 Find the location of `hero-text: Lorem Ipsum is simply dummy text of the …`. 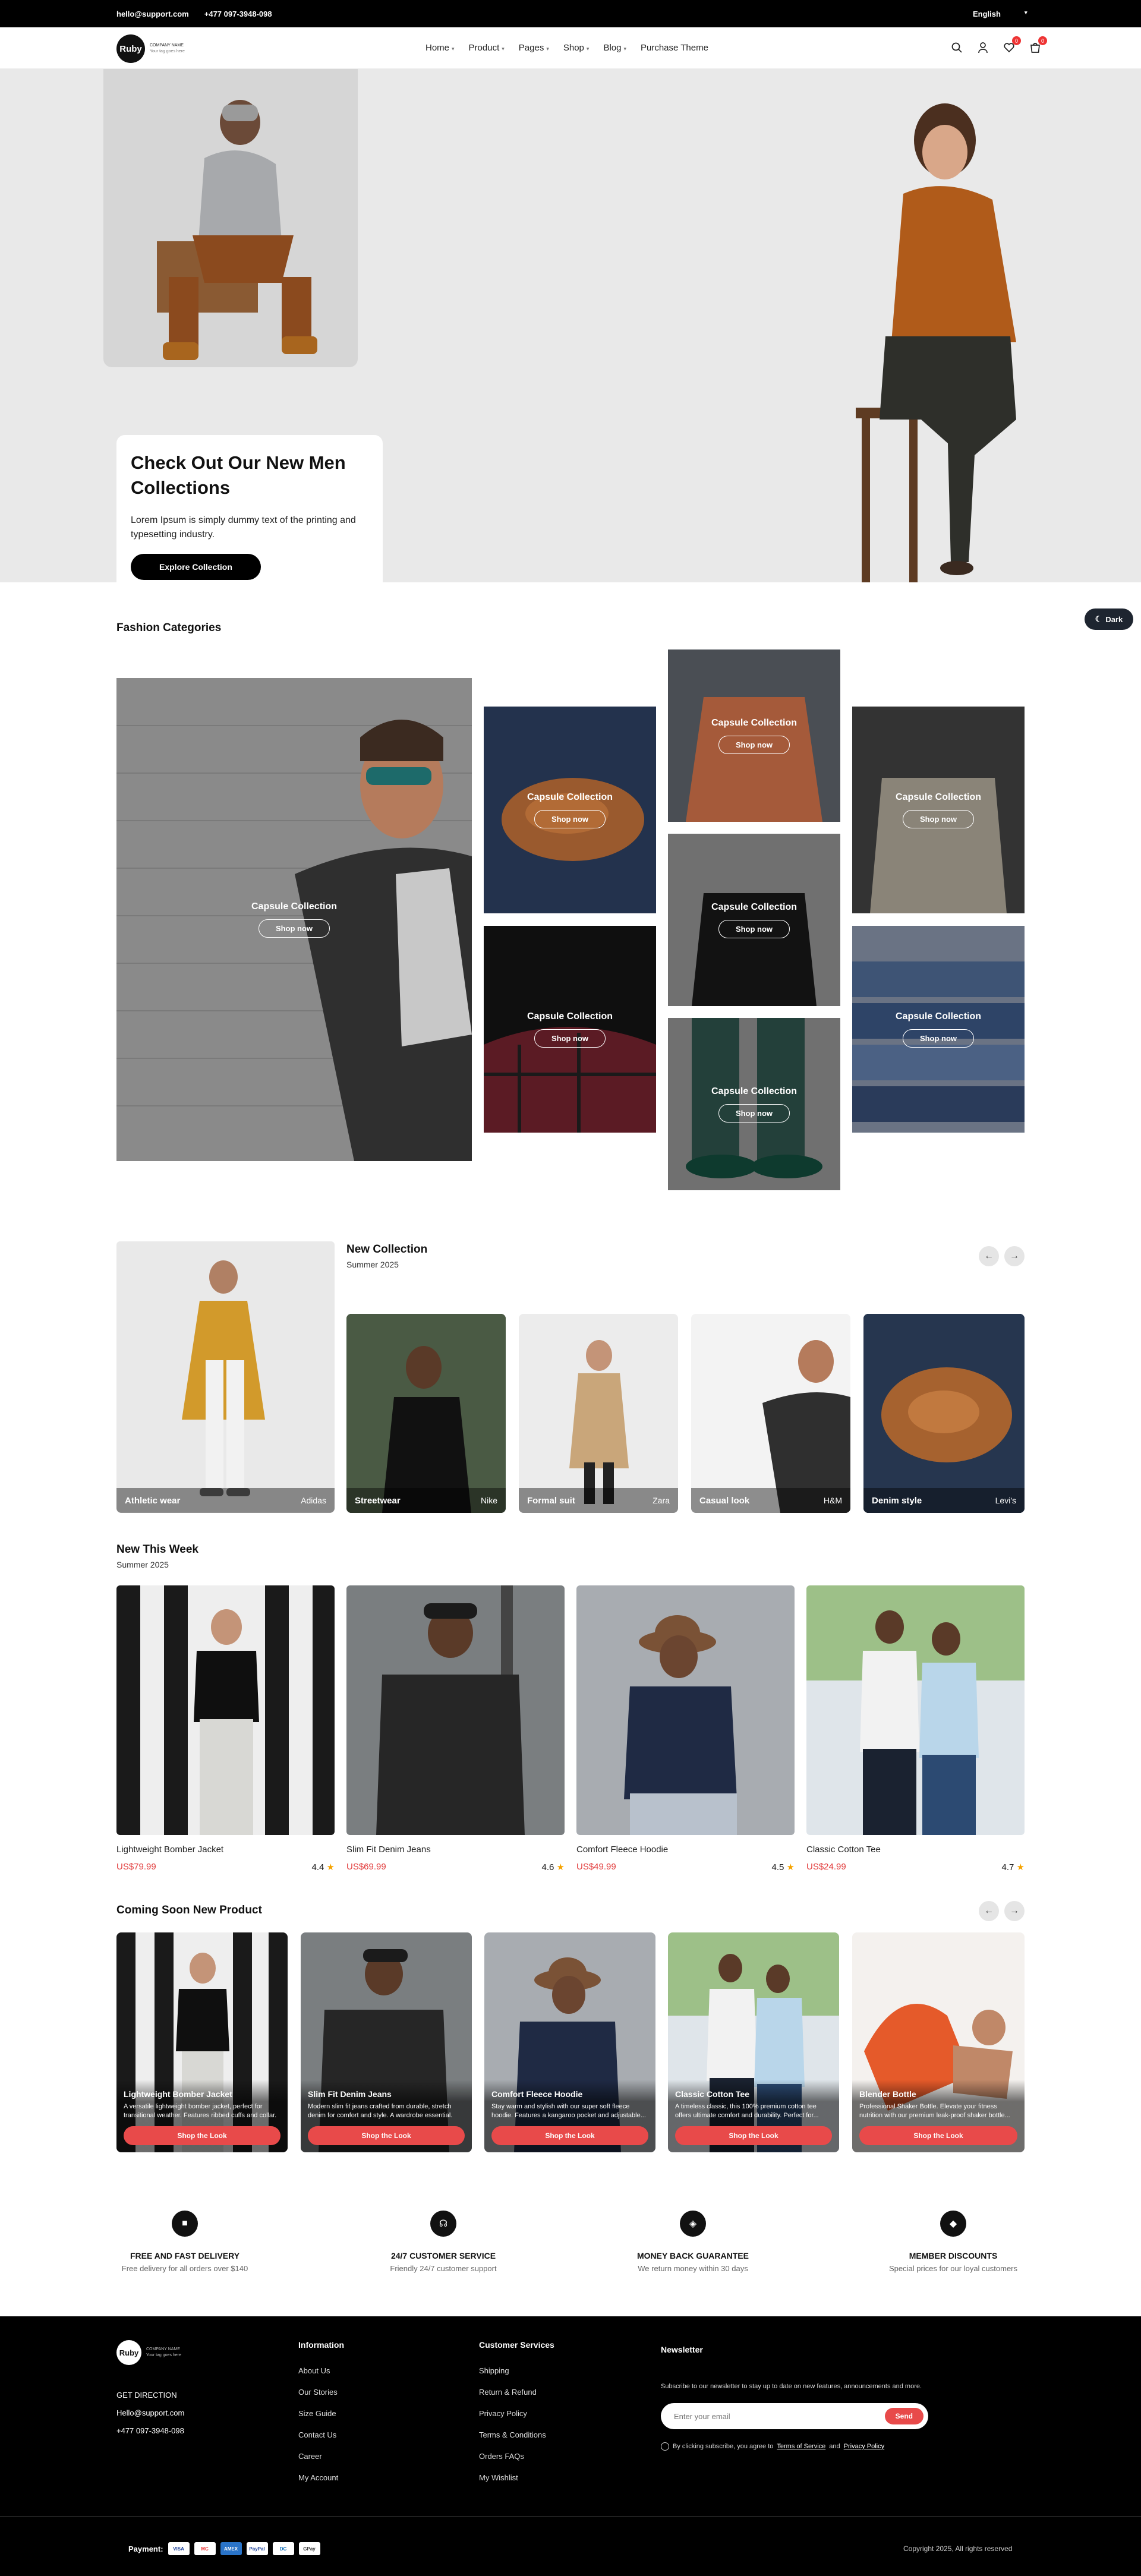

hero-text: Lorem Ipsum is simply dummy text of the … is located at coordinates (243, 527).